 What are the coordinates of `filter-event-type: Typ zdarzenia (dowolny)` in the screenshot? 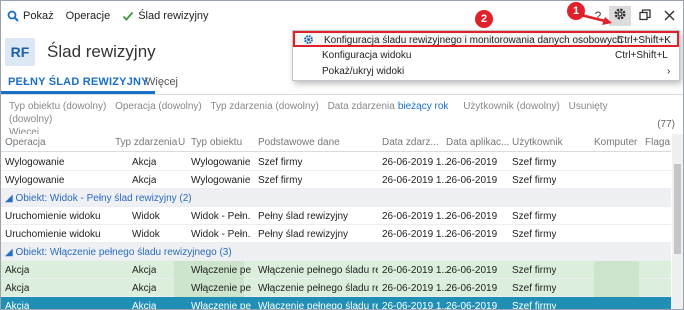 It's located at (264, 106).